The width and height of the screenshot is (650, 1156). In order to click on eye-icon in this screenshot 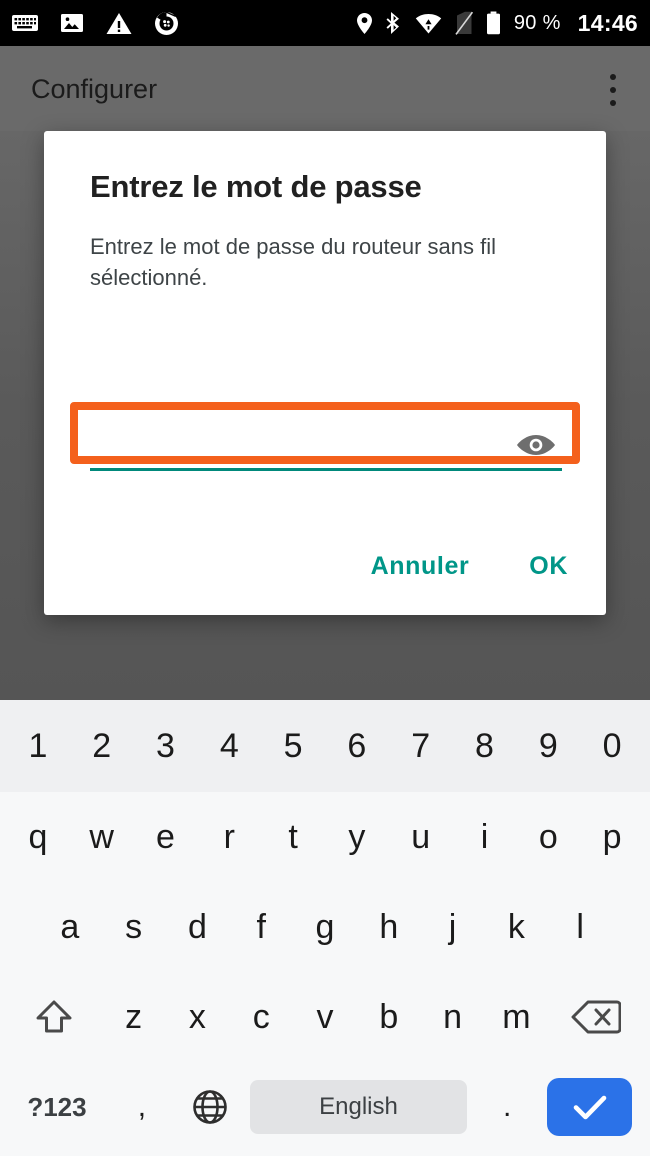, I will do `click(536, 445)`.